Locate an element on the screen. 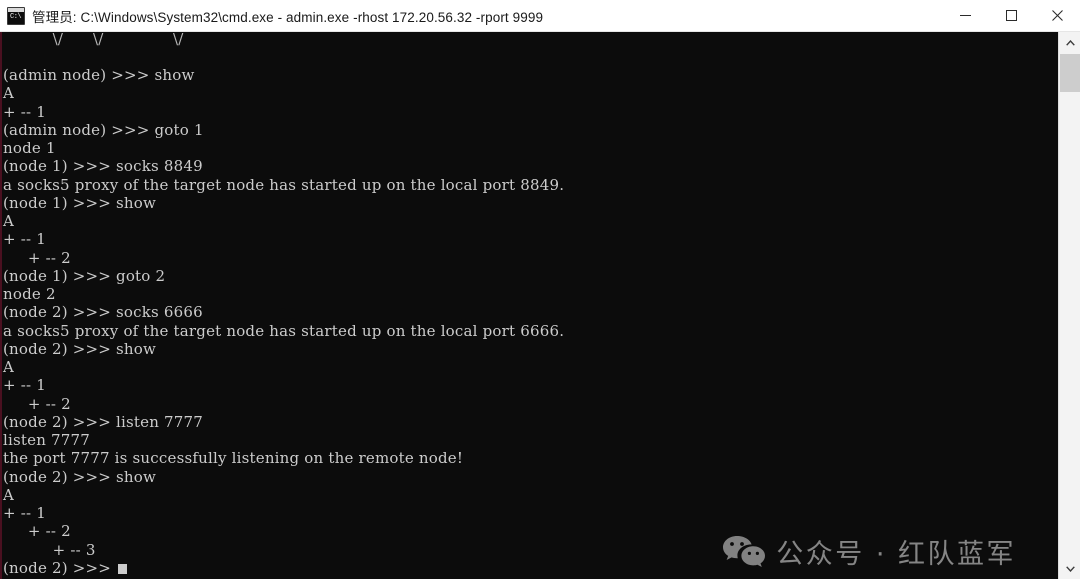  console-prompt-line: (node 2) >>> is located at coordinates (283, 568).